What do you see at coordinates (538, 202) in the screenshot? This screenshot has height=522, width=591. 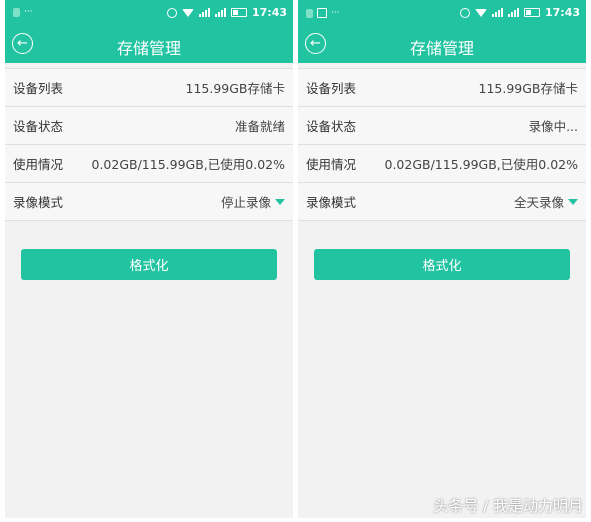 I see `record-mode-value: 全天录像` at bounding box center [538, 202].